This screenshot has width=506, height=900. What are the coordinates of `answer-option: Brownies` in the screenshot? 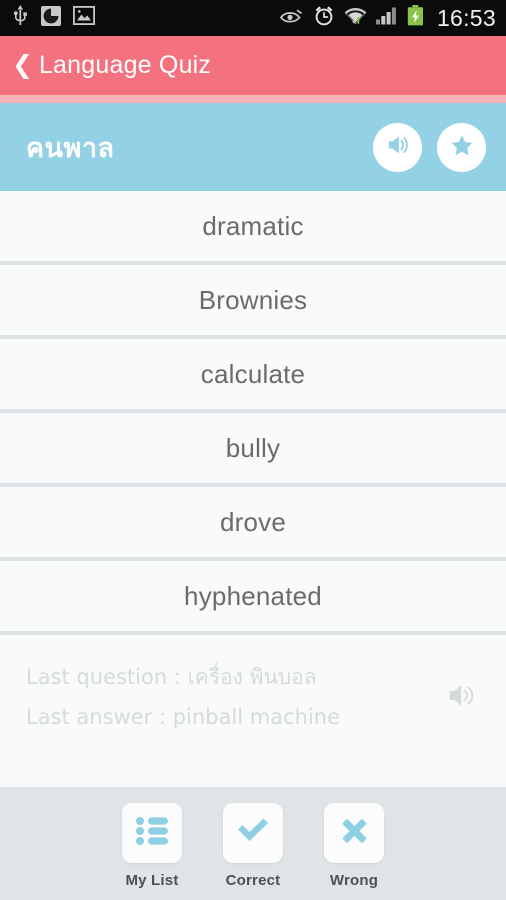 It's located at (253, 302).